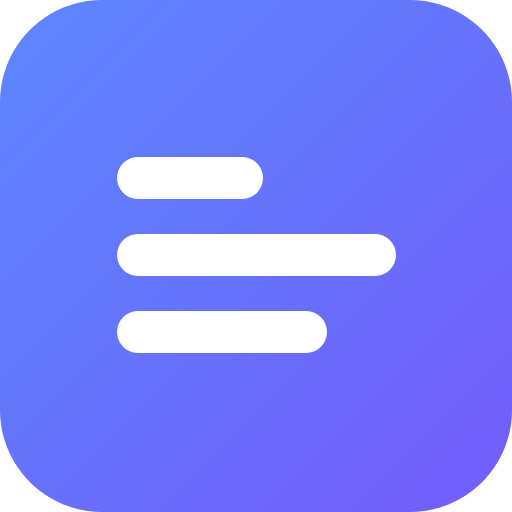 Image resolution: width=512 pixels, height=512 pixels. I want to click on bottom-line-icon, so click(222, 332).